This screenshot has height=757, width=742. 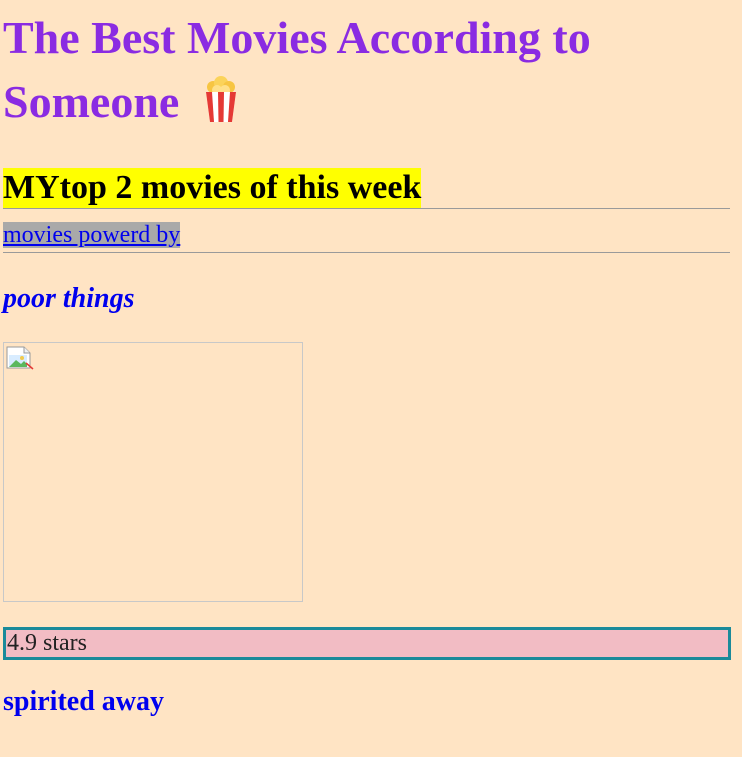 I want to click on bottom-divider, so click(x=366, y=252).